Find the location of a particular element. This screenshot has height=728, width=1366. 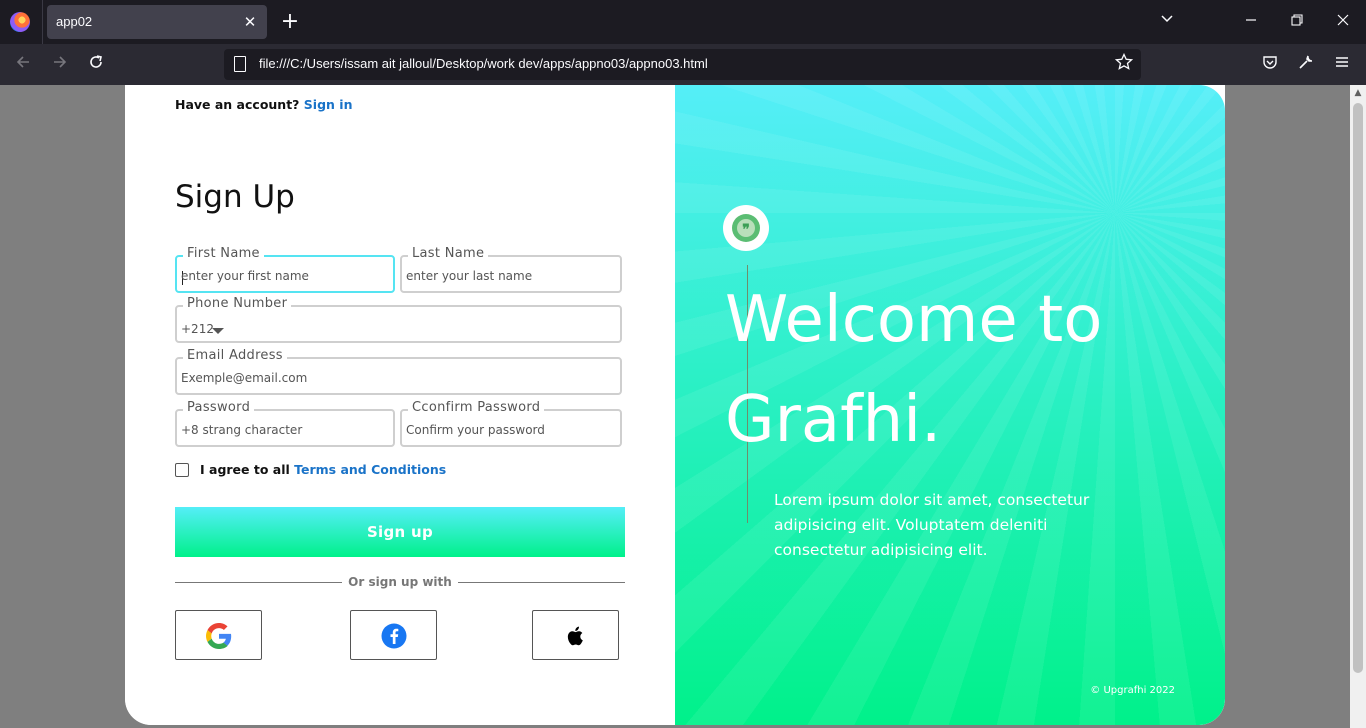

hamburger-menu-icon is located at coordinates (1342, 65).